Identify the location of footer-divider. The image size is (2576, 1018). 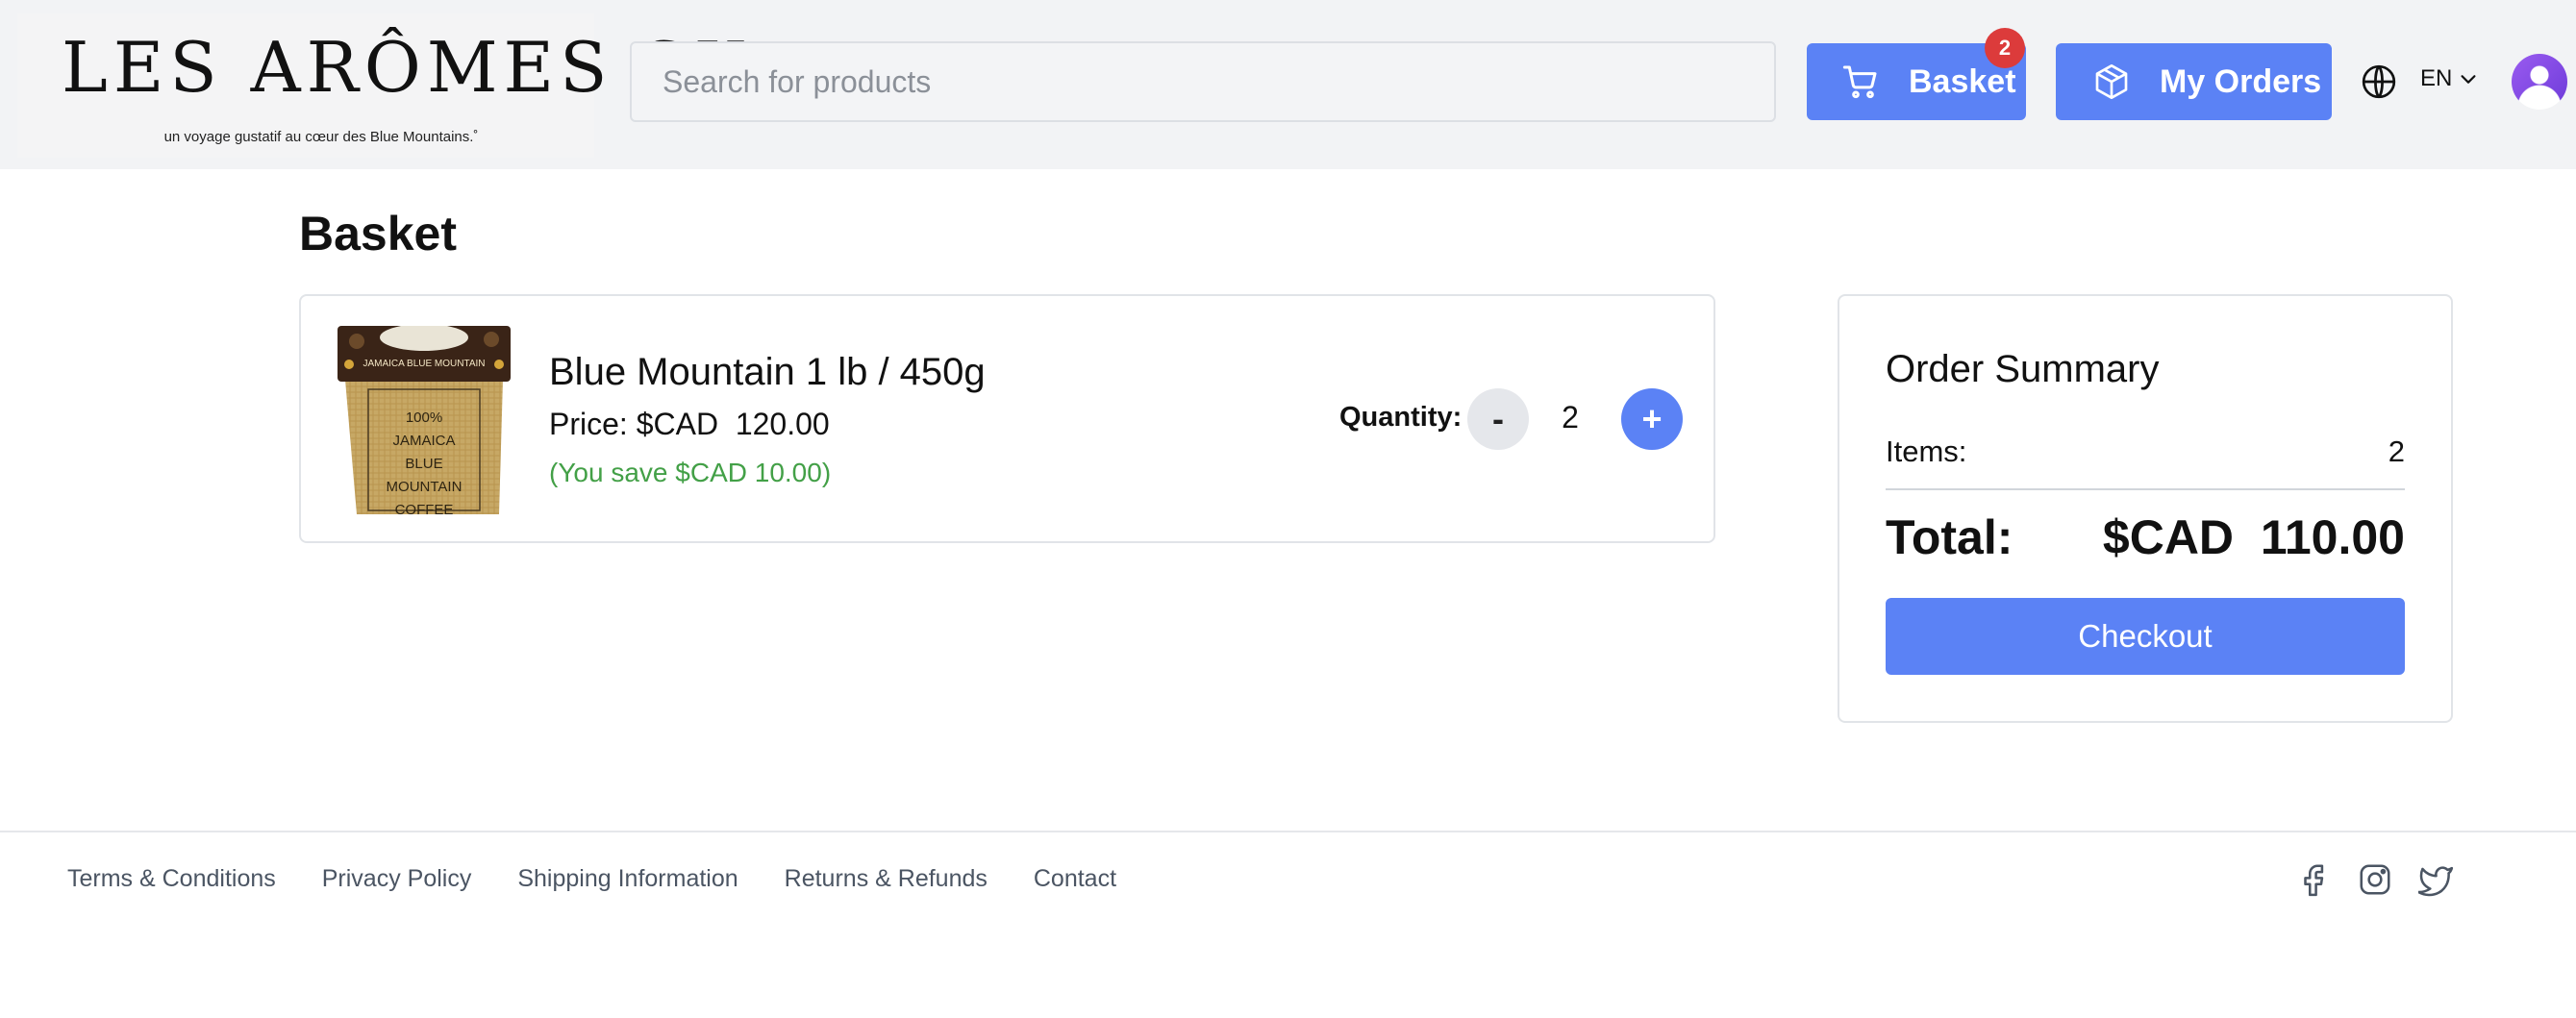
(1288, 831).